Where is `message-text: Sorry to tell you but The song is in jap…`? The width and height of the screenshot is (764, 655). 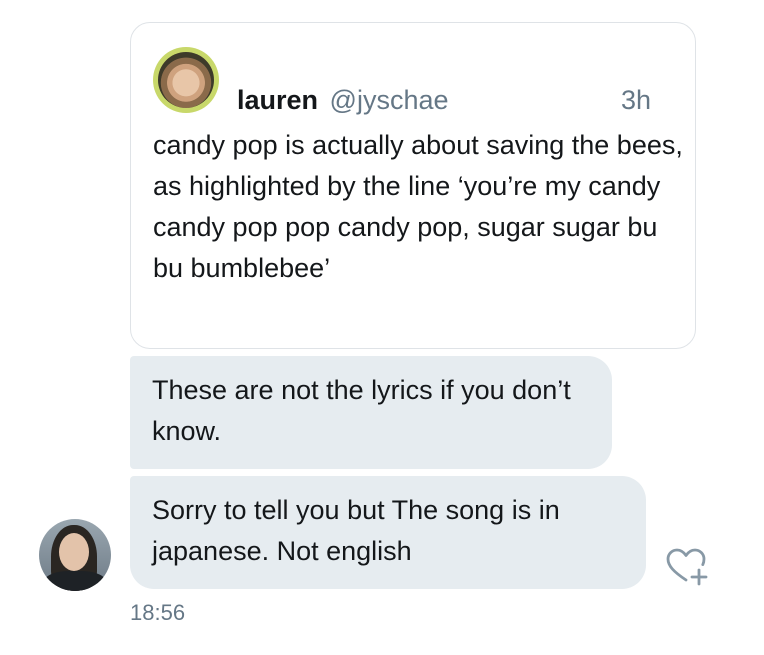
message-text: Sorry to tell you but The song is in jap… is located at coordinates (356, 530).